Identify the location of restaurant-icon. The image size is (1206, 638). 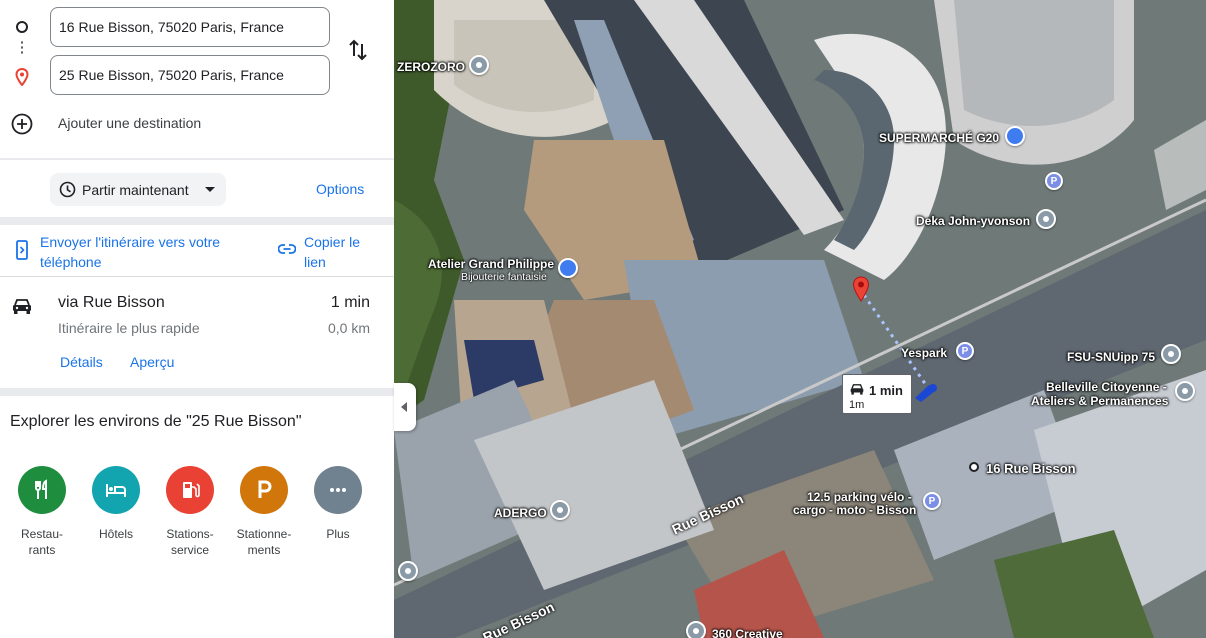
(42, 490).